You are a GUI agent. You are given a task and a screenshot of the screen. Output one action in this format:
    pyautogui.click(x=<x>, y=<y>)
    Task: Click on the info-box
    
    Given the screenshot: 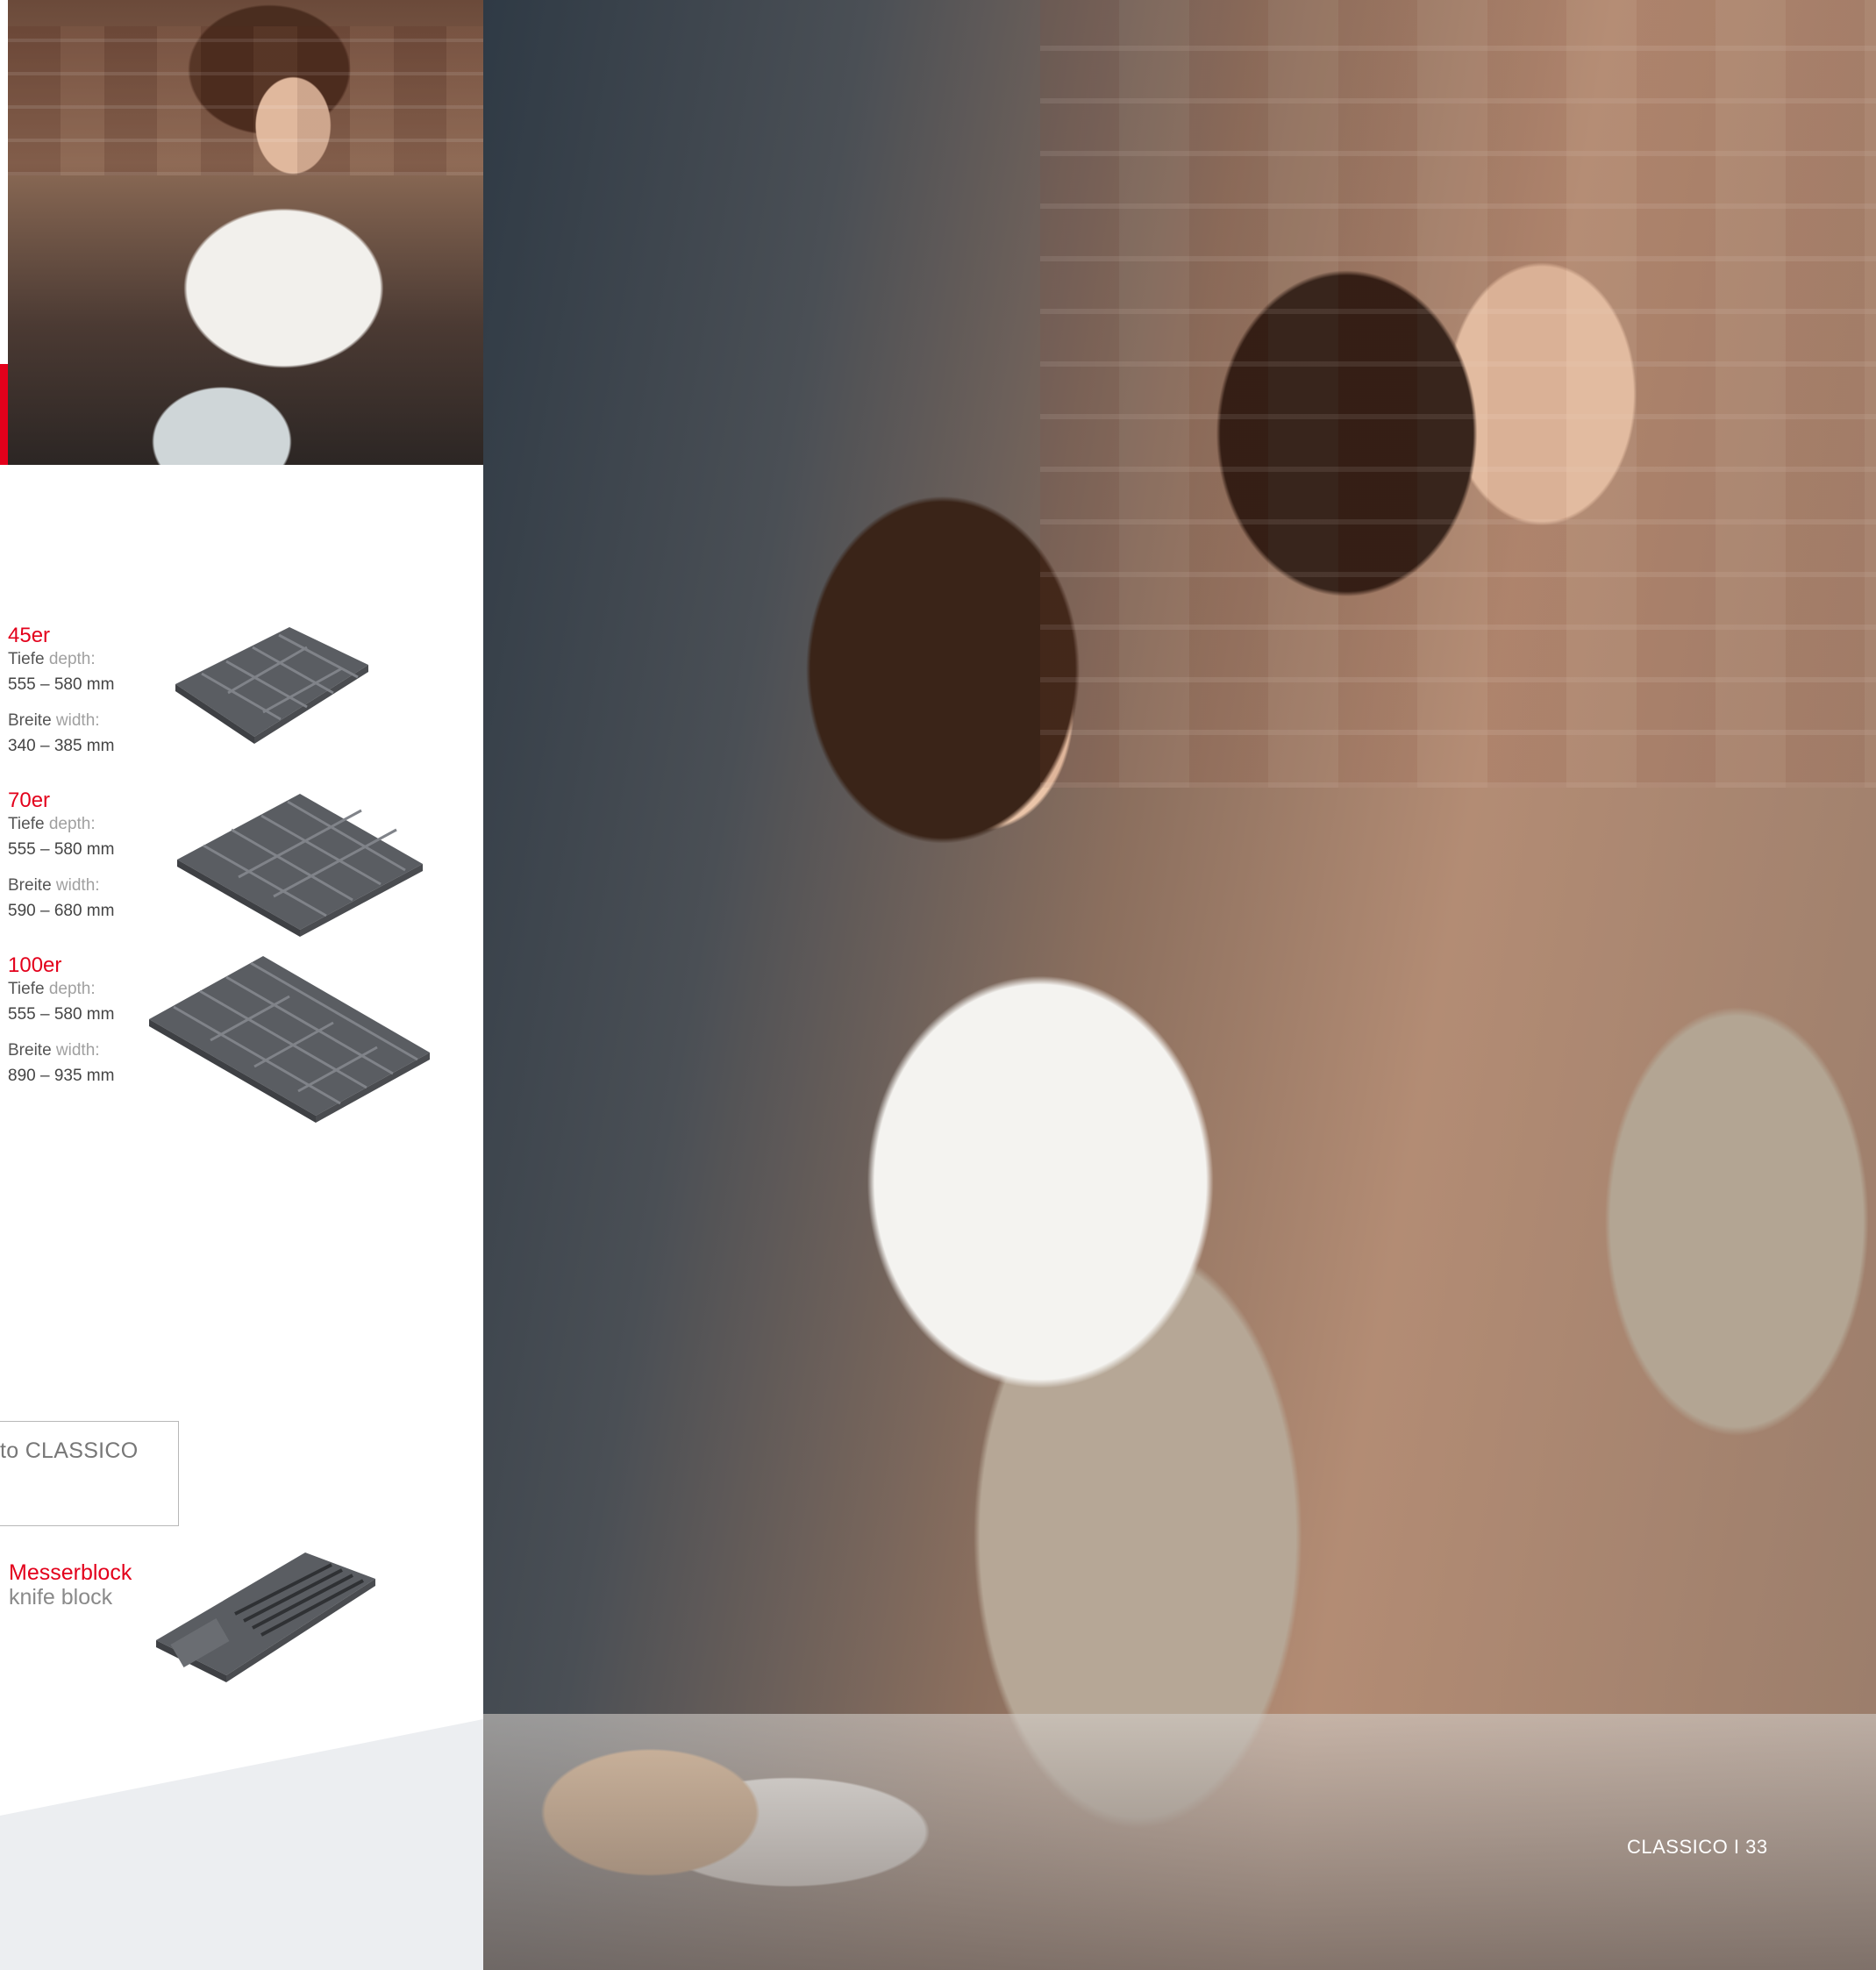 What is the action you would take?
    pyautogui.click(x=89, y=1474)
    